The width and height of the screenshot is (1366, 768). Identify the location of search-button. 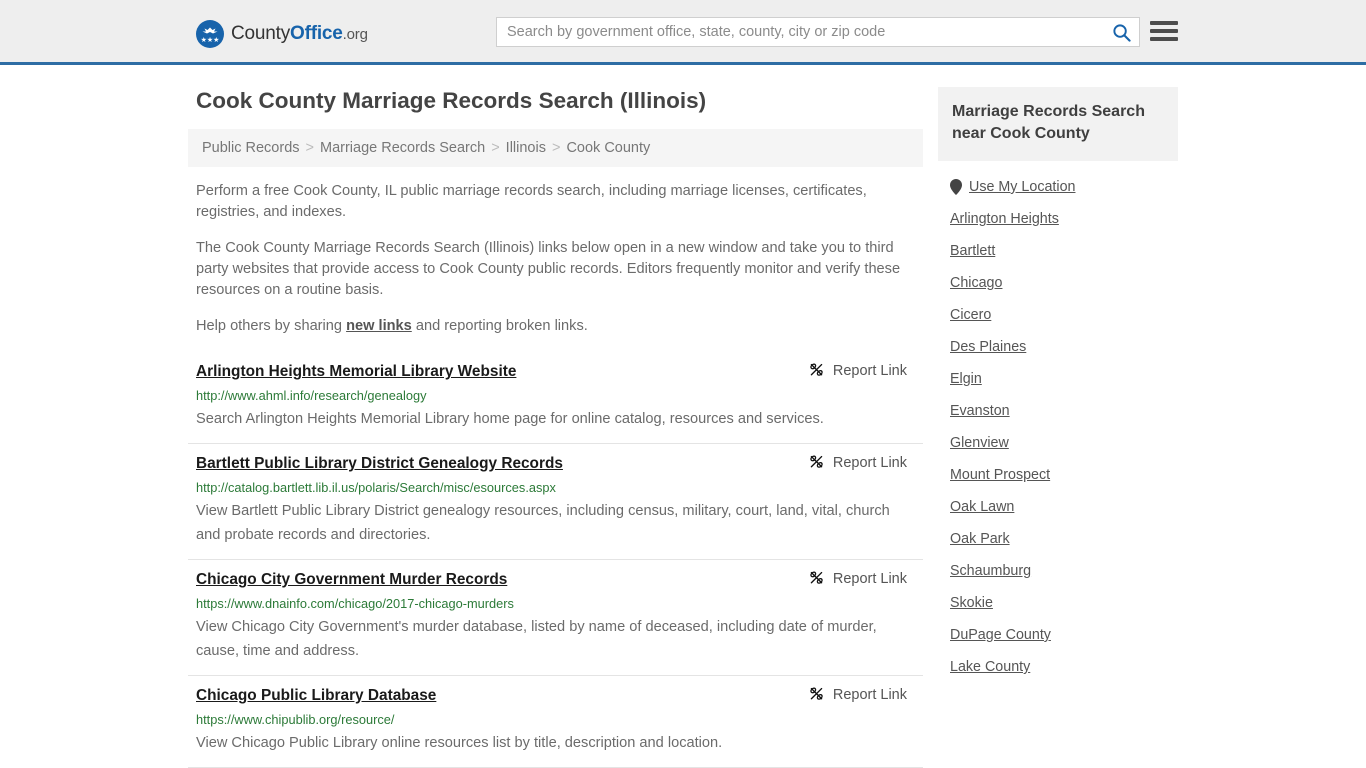
(1121, 32).